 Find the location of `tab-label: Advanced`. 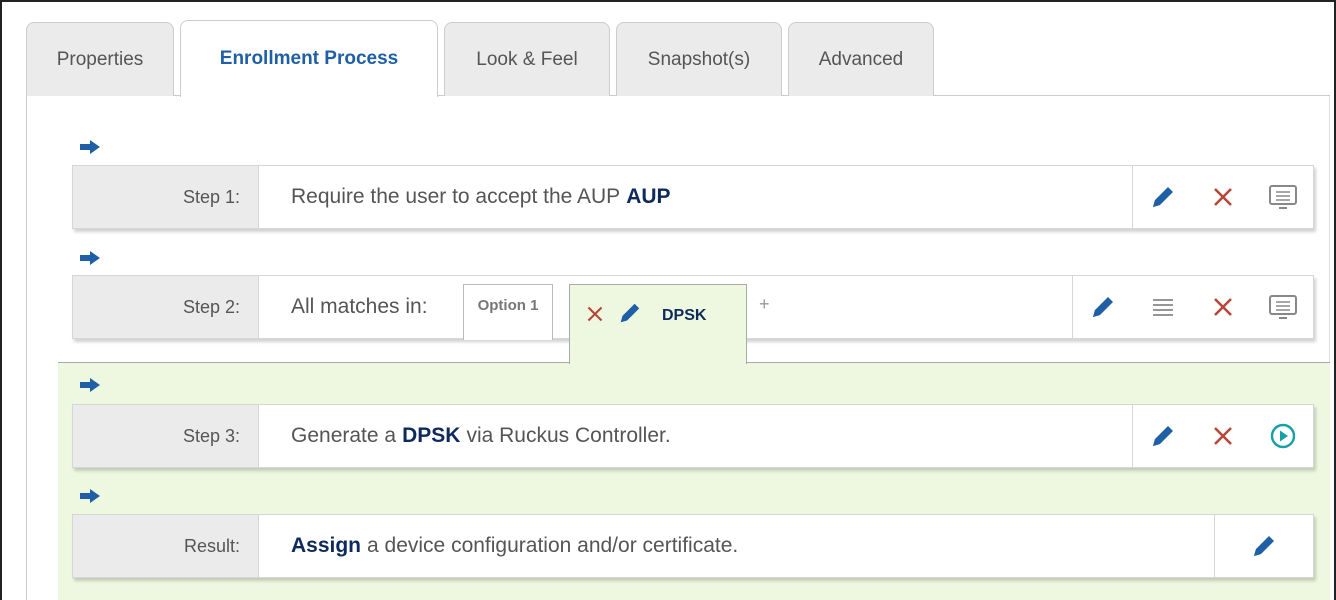

tab-label: Advanced is located at coordinates (861, 59).